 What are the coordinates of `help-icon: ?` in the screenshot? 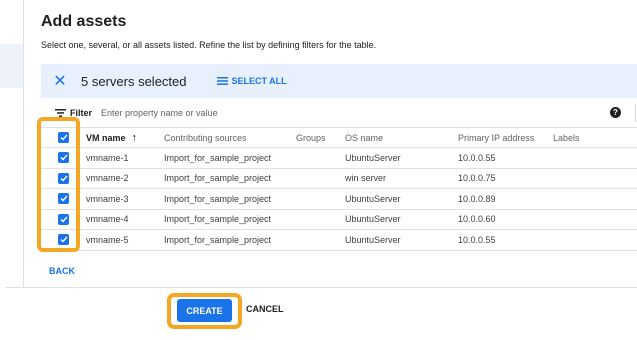 It's located at (615, 112).